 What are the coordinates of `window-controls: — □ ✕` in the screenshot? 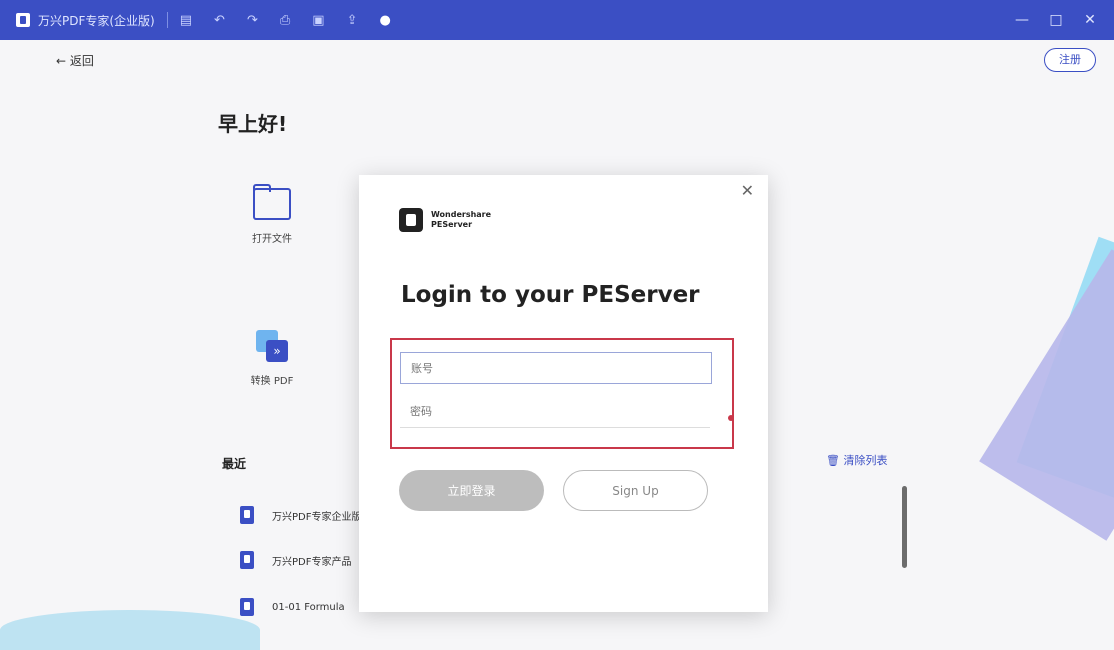 It's located at (1053, 20).